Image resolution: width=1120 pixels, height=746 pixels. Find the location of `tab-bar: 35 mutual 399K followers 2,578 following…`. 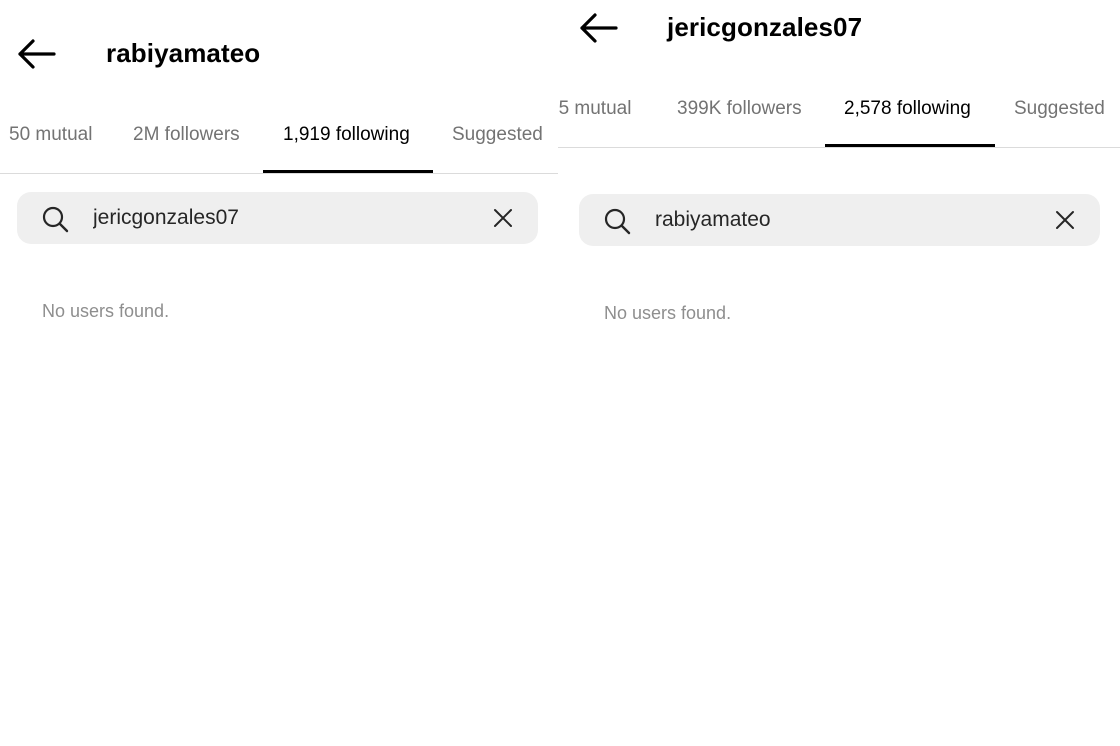

tab-bar: 35 mutual 399K followers 2,578 following… is located at coordinates (839, 128).